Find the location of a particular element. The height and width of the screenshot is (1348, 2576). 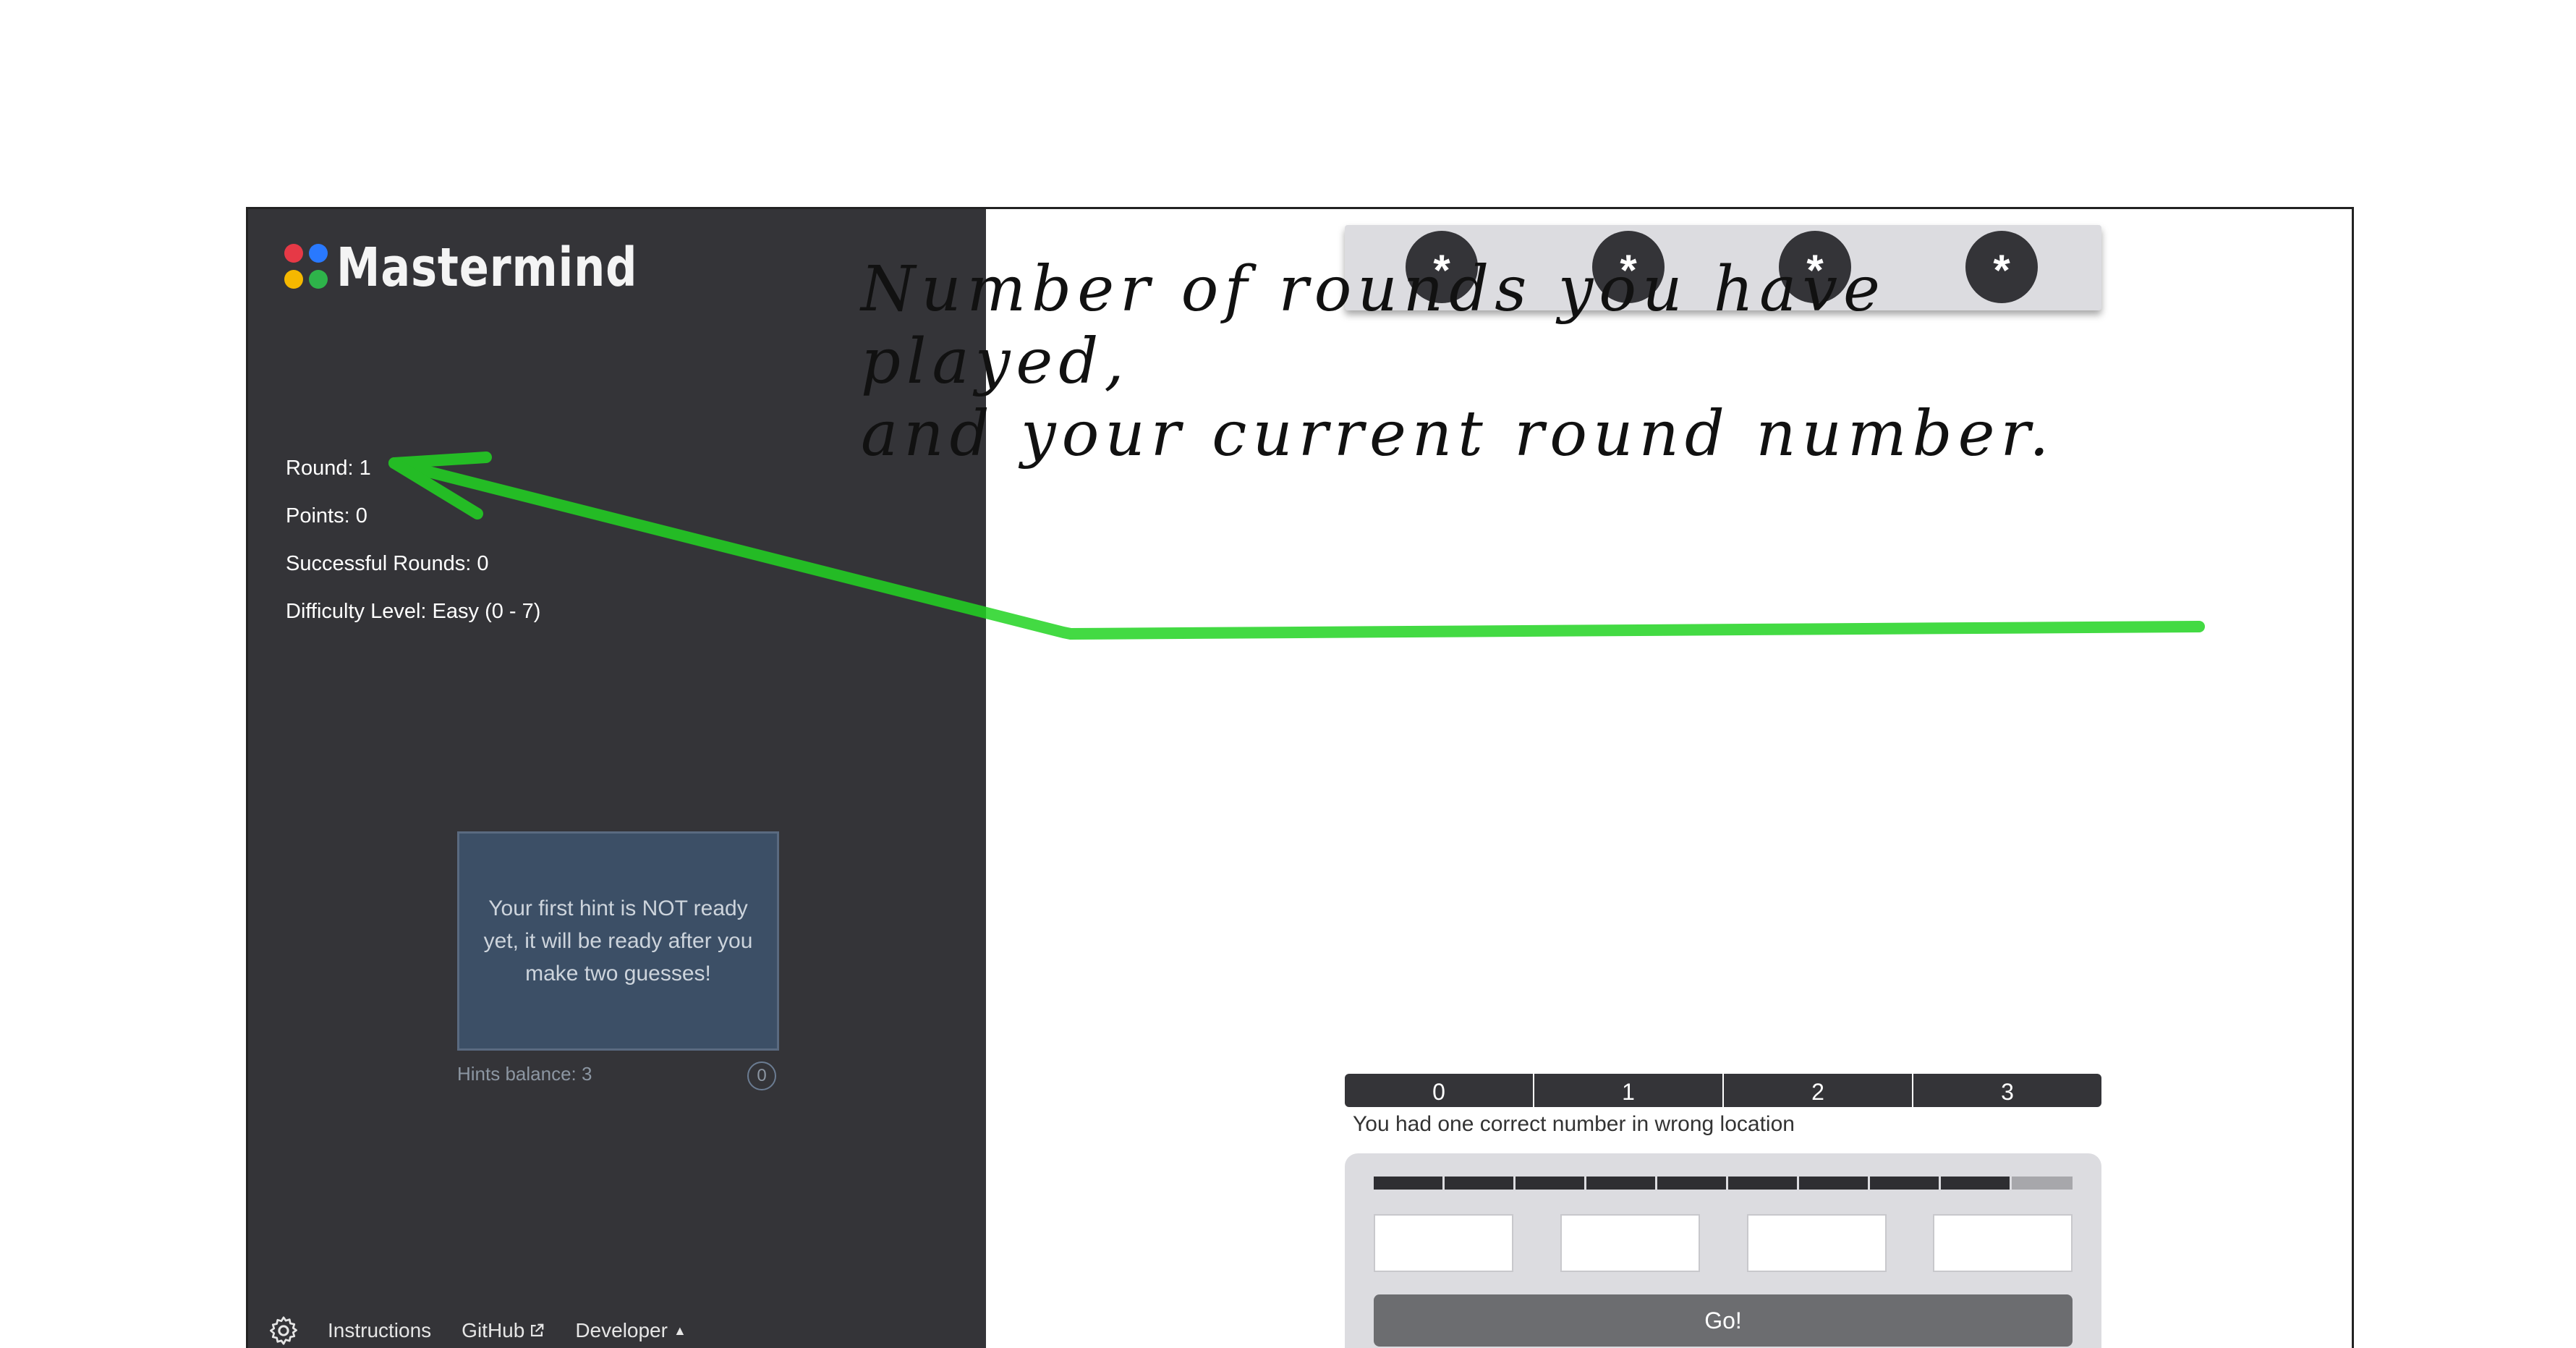

hints-counter-badge: 0 is located at coordinates (761, 1075).